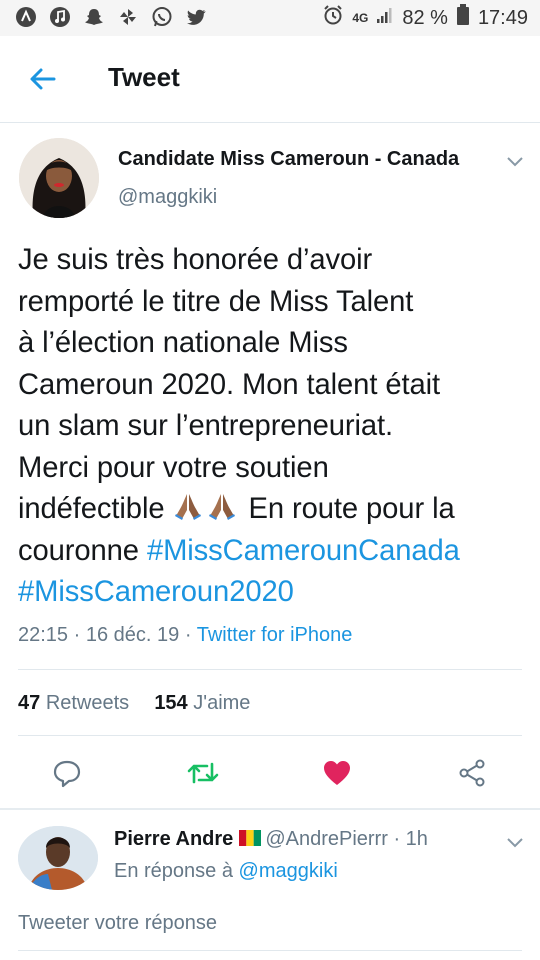  Describe the element at coordinates (270, 79) in the screenshot. I see `app-header: Tweet` at that location.